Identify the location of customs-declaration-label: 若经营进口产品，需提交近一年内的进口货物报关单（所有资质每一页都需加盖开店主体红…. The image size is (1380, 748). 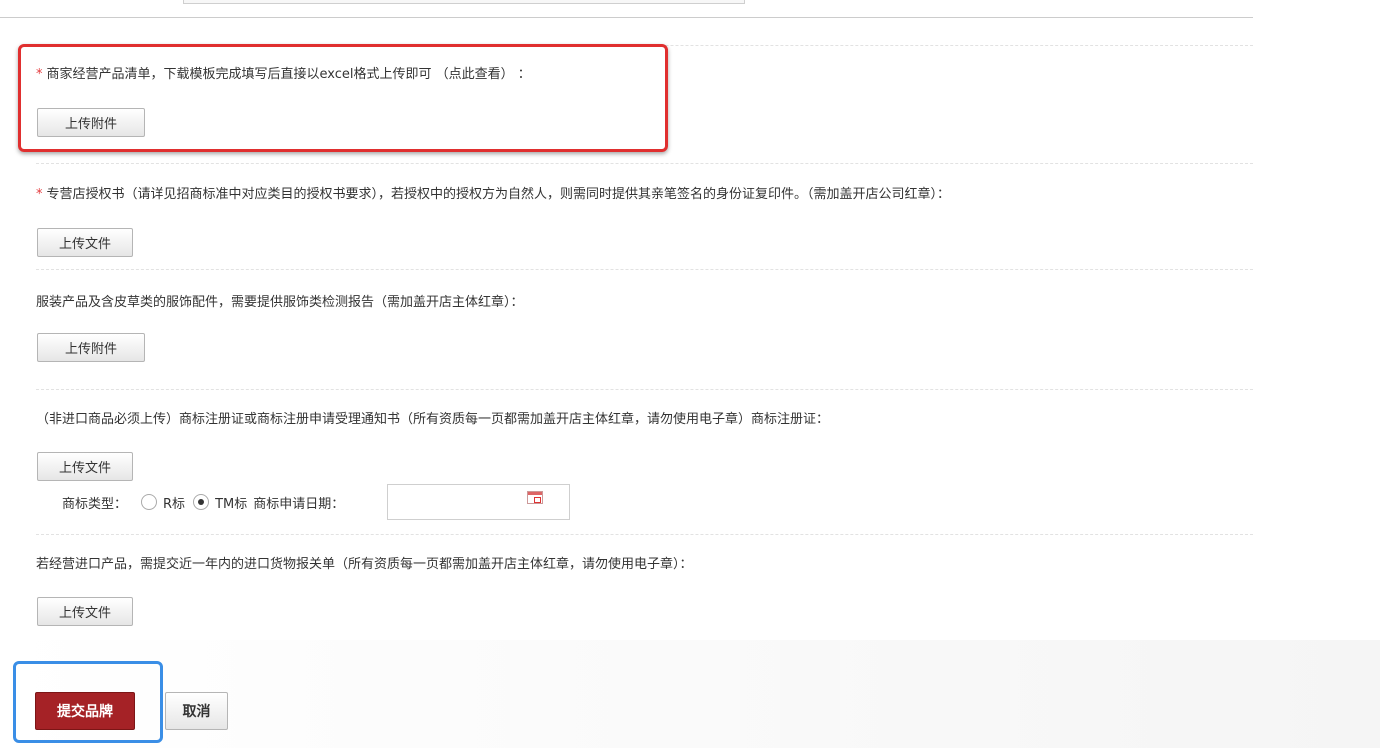
(364, 564).